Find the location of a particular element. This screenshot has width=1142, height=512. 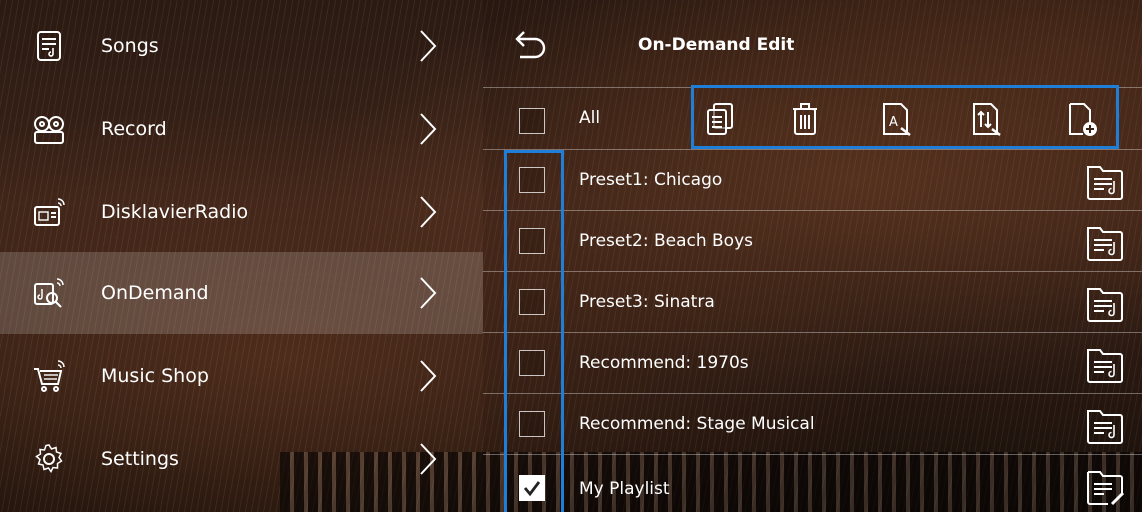

sort-icon is located at coordinates (986, 119).